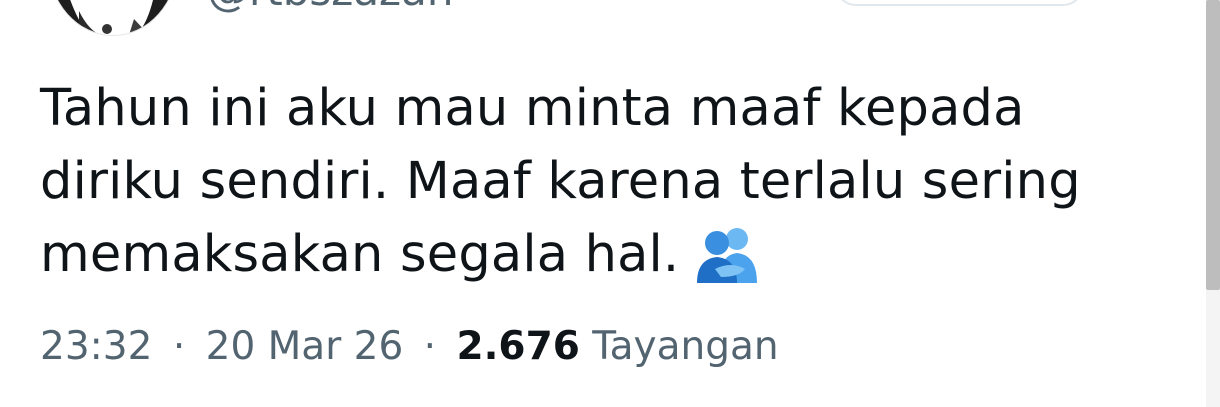 This screenshot has width=1220, height=407. I want to click on tweet-text-line-3-text: memaksakan segala hal., so click(360, 254).